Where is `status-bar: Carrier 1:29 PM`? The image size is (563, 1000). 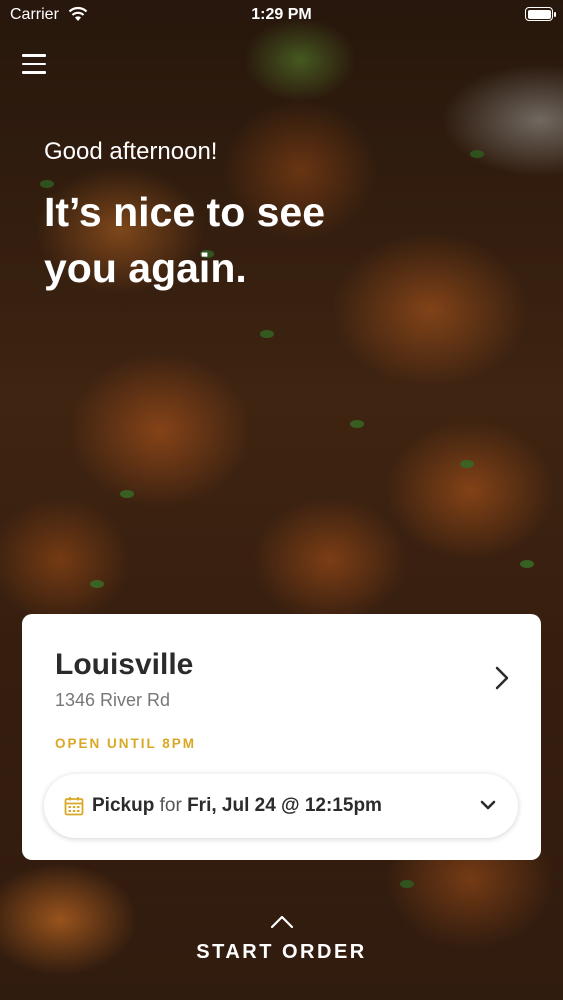
status-bar: Carrier 1:29 PM is located at coordinates (281, 15).